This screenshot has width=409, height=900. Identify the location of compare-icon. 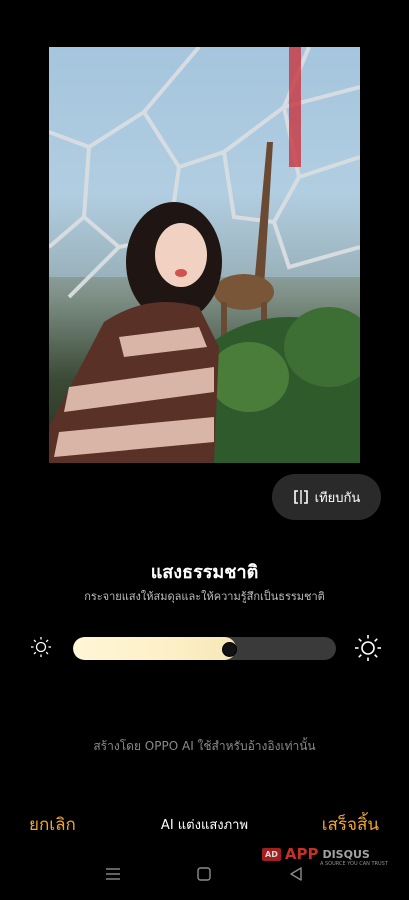
(301, 497).